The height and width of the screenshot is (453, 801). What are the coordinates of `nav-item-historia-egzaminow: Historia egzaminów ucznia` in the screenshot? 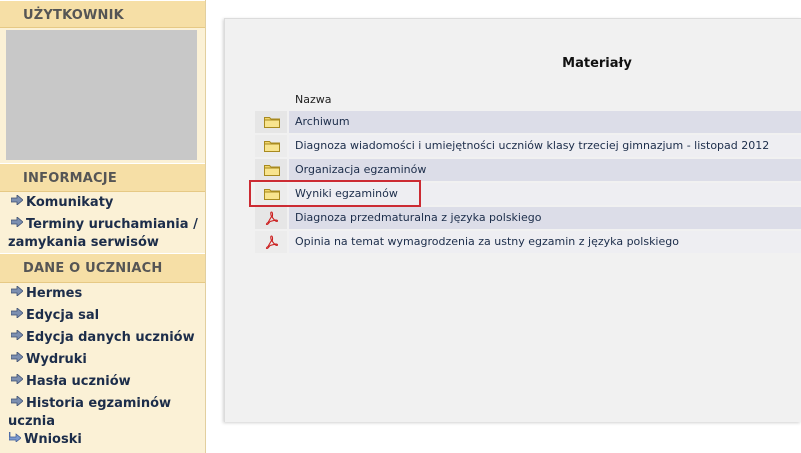 It's located at (103, 413).